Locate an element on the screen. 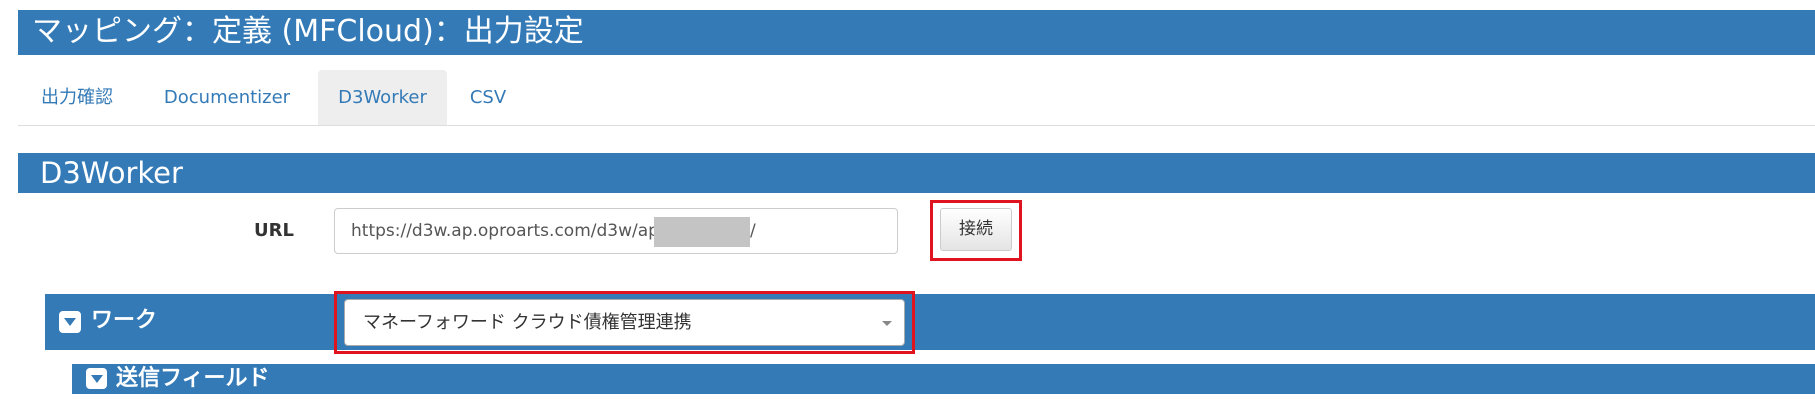 This screenshot has height=400, width=1815. section-title: D3Worker is located at coordinates (111, 173).